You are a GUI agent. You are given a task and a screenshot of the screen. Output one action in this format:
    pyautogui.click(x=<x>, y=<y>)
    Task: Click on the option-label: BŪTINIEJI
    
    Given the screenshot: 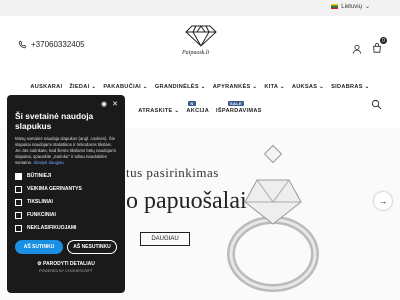 What is the action you would take?
    pyautogui.click(x=39, y=176)
    